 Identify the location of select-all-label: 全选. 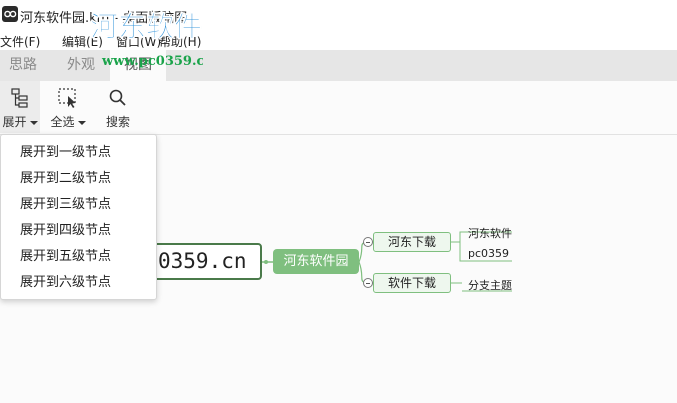
(62, 122).